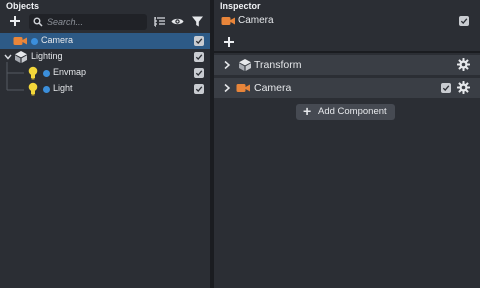 The width and height of the screenshot is (480, 288). I want to click on search-input, so click(95, 22).